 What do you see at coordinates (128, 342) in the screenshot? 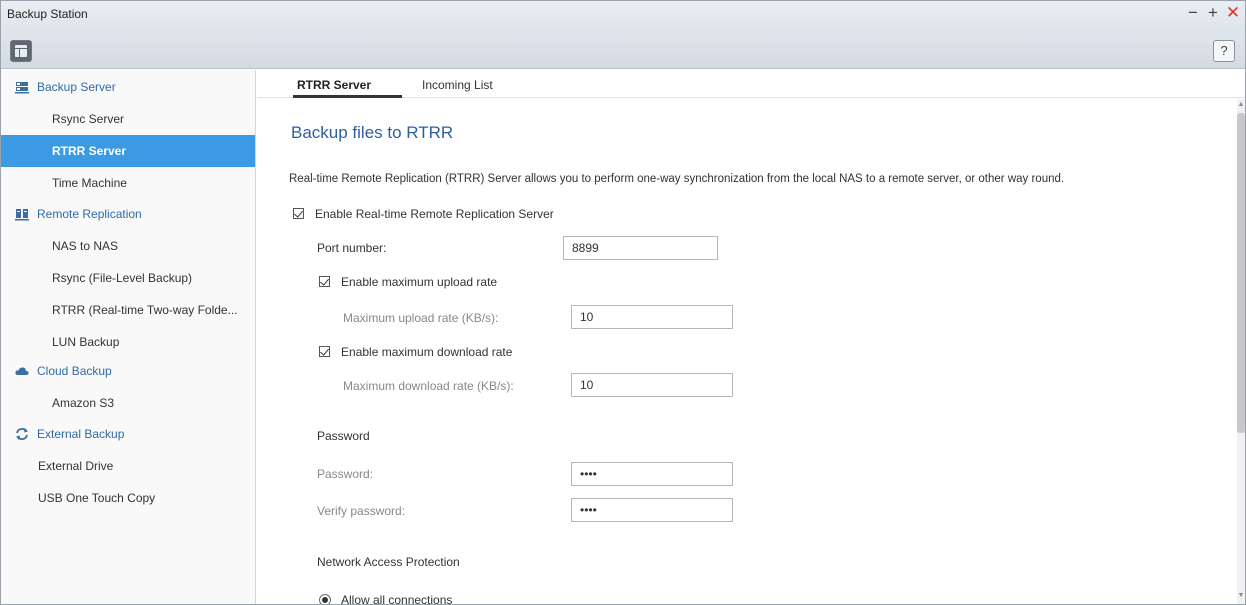
I see `sidebar-item-lun-backup: LUN Backup` at bounding box center [128, 342].